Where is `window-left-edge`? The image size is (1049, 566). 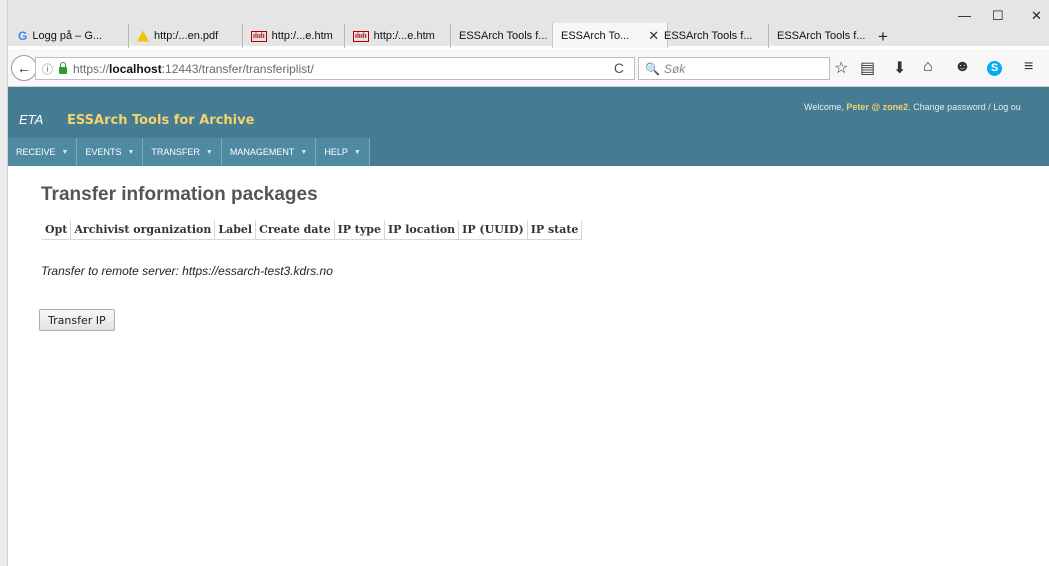 window-left-edge is located at coordinates (4, 283).